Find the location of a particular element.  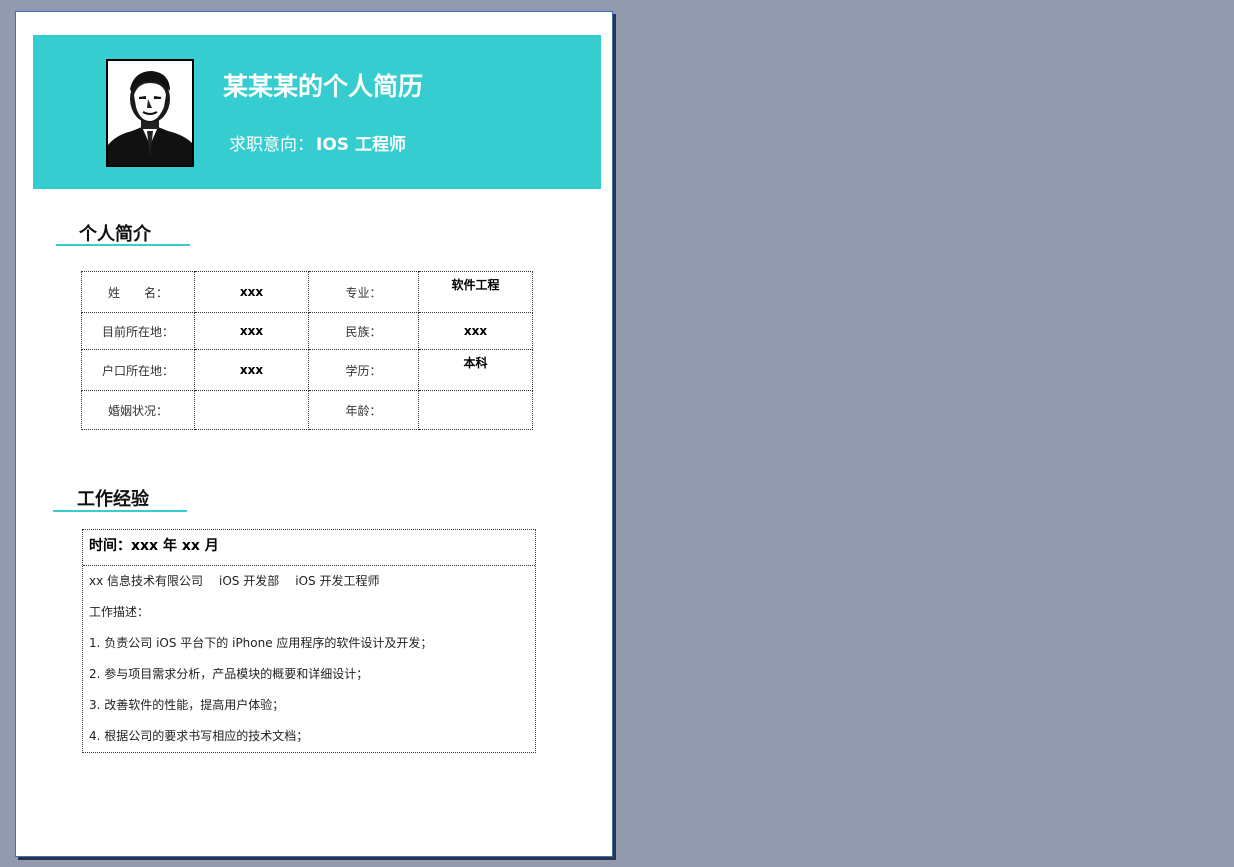

profile-row: 目前所在地： xxx 民族： xxx is located at coordinates (307, 331).